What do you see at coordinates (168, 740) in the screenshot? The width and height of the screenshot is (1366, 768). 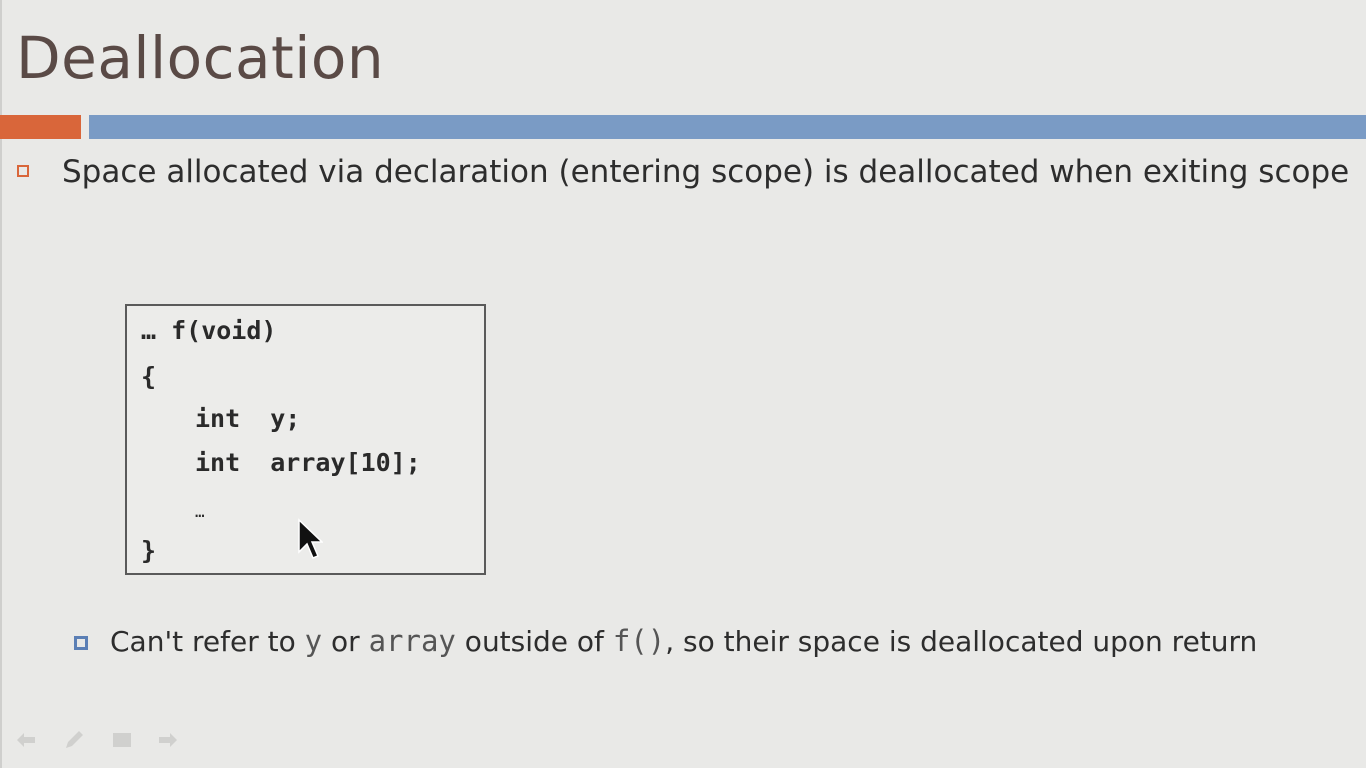 I see `forward-arrow-icon` at bounding box center [168, 740].